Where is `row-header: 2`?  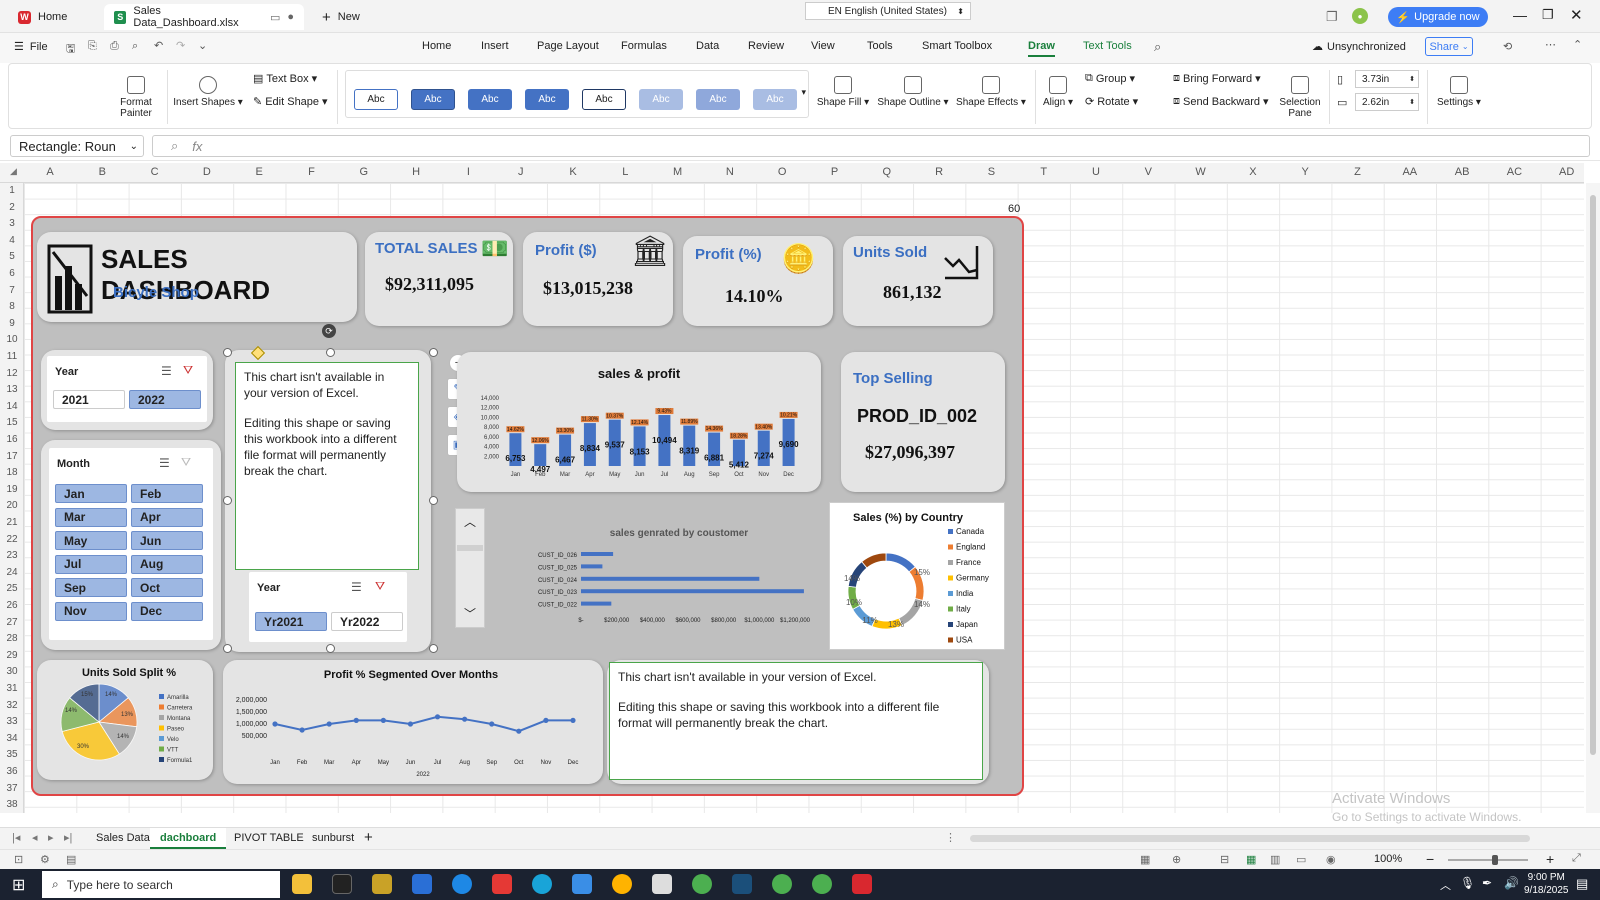
row-header: 2 is located at coordinates (12, 207).